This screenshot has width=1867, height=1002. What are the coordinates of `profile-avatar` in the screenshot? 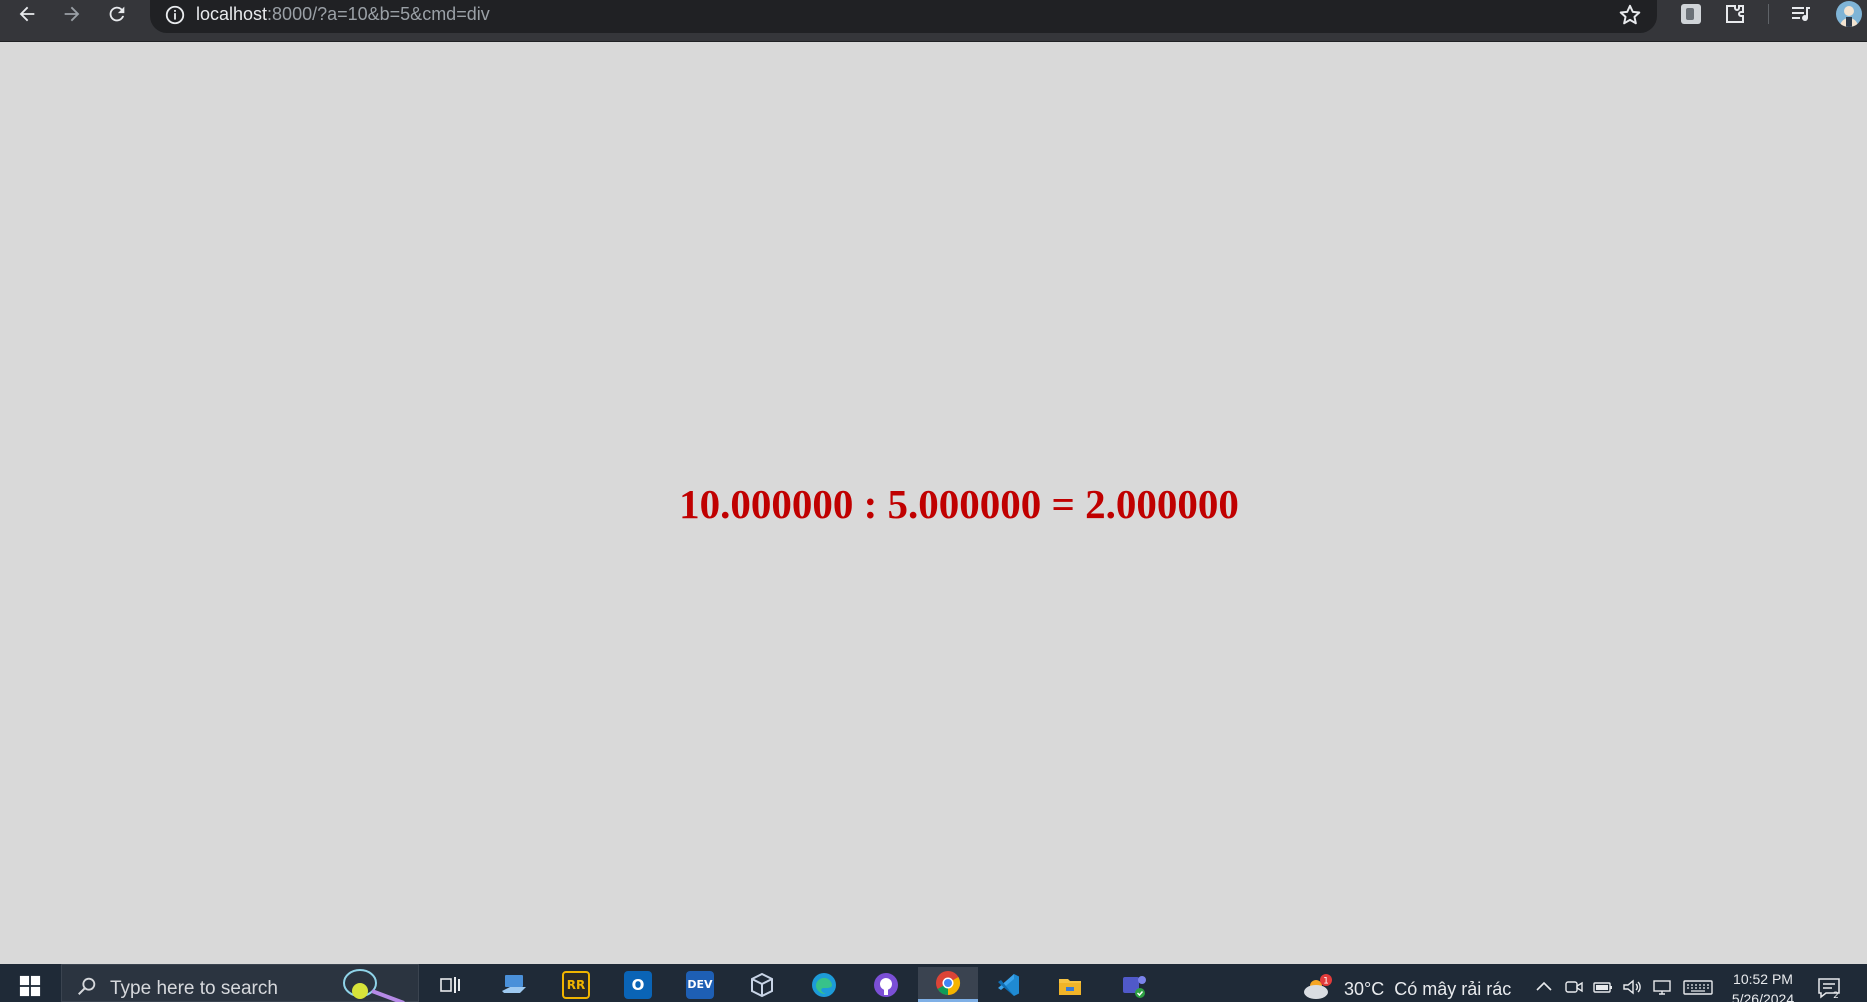 It's located at (1849, 14).